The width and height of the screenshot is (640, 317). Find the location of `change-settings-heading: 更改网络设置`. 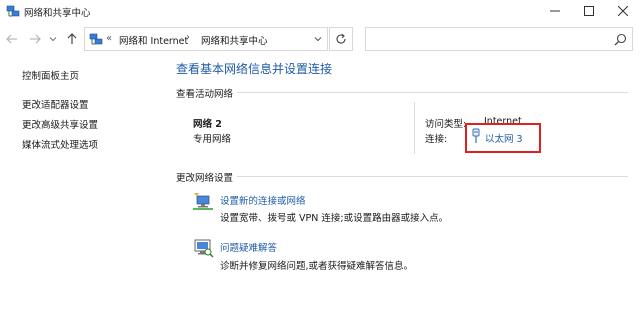

change-settings-heading: 更改网络设置 is located at coordinates (207, 177).